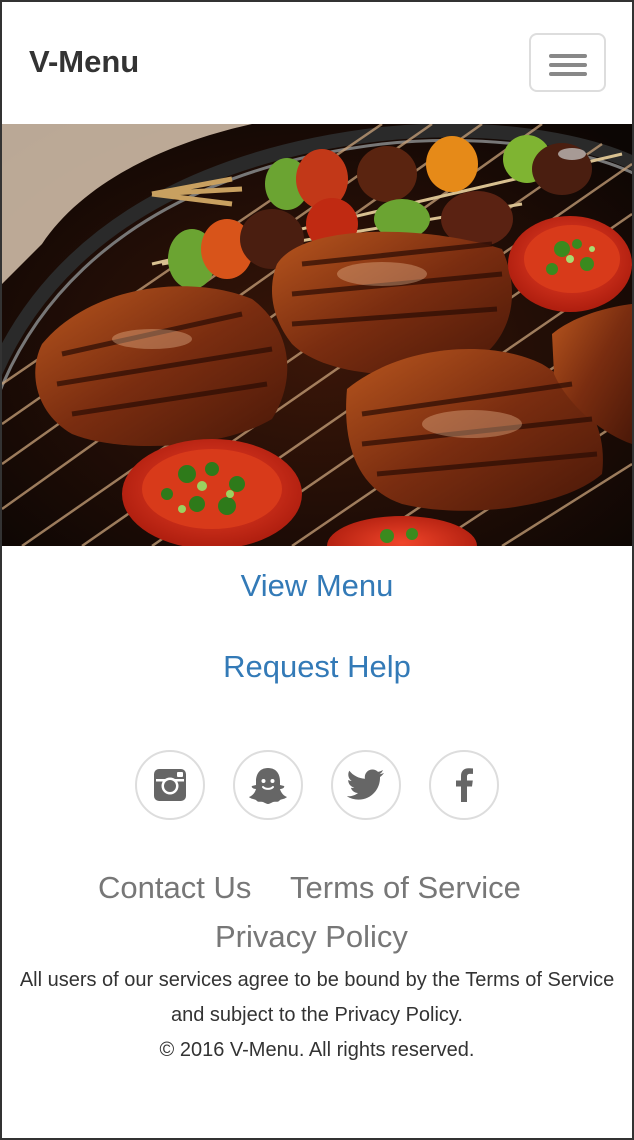 The image size is (634, 1140). What do you see at coordinates (317, 667) in the screenshot?
I see `request-help-link: Request Help` at bounding box center [317, 667].